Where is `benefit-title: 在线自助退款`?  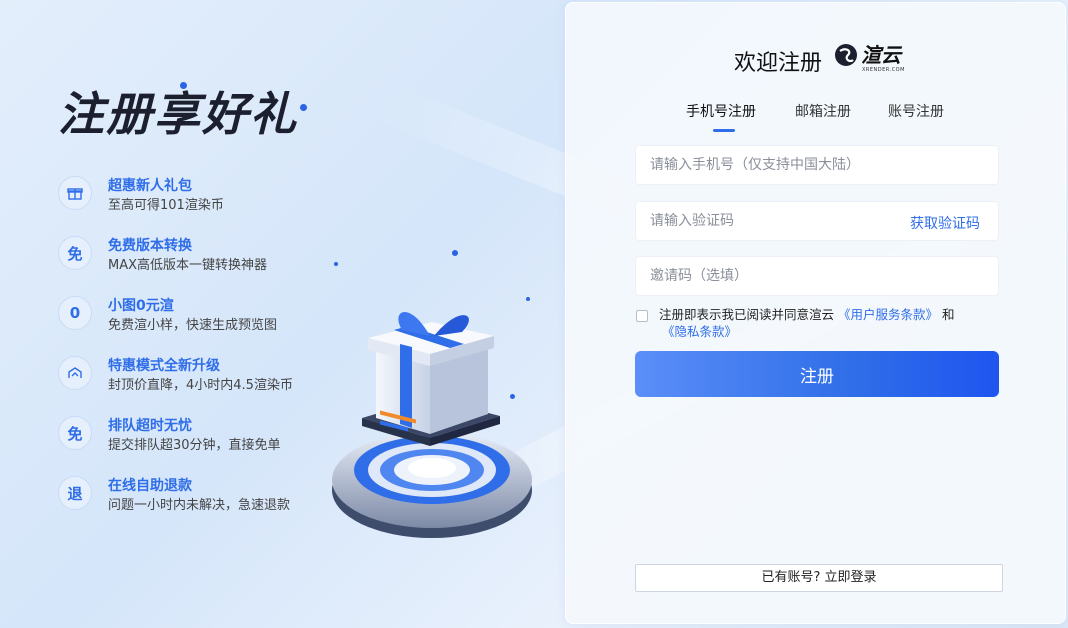 benefit-title: 在线自助退款 is located at coordinates (150, 486).